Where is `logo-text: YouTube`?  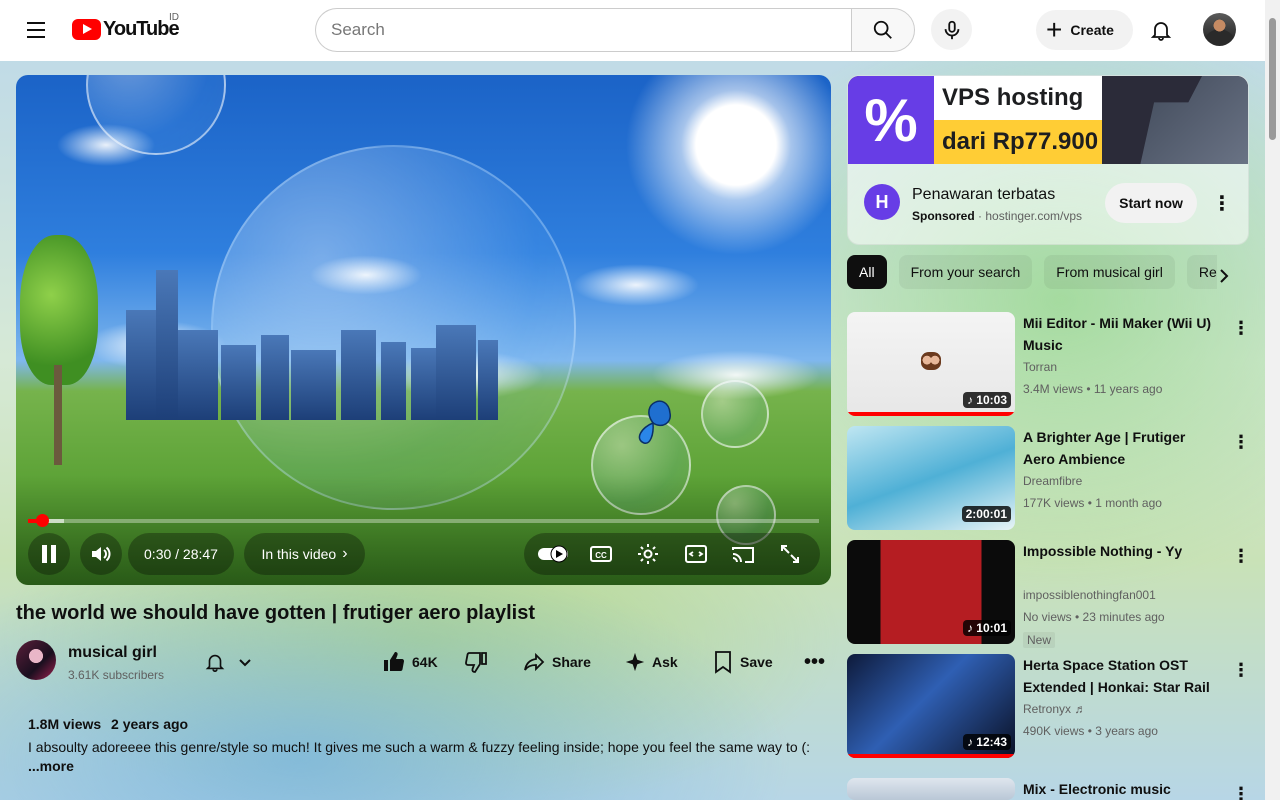
logo-text: YouTube is located at coordinates (141, 29).